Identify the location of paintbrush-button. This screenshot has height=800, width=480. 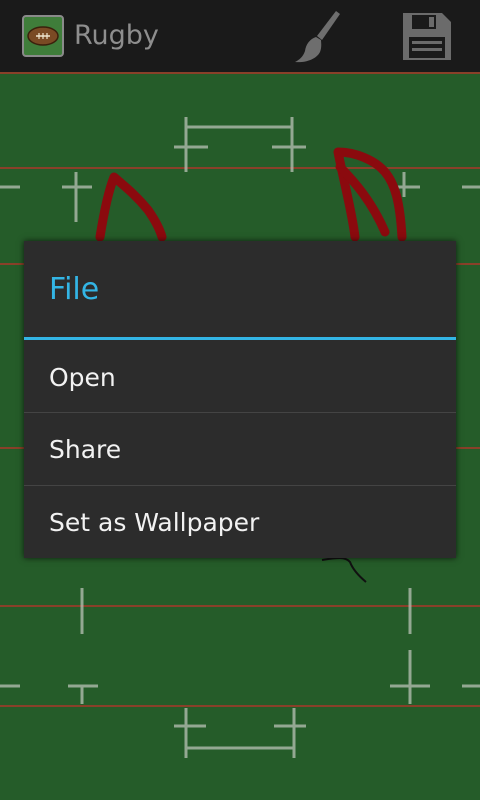
(321, 37).